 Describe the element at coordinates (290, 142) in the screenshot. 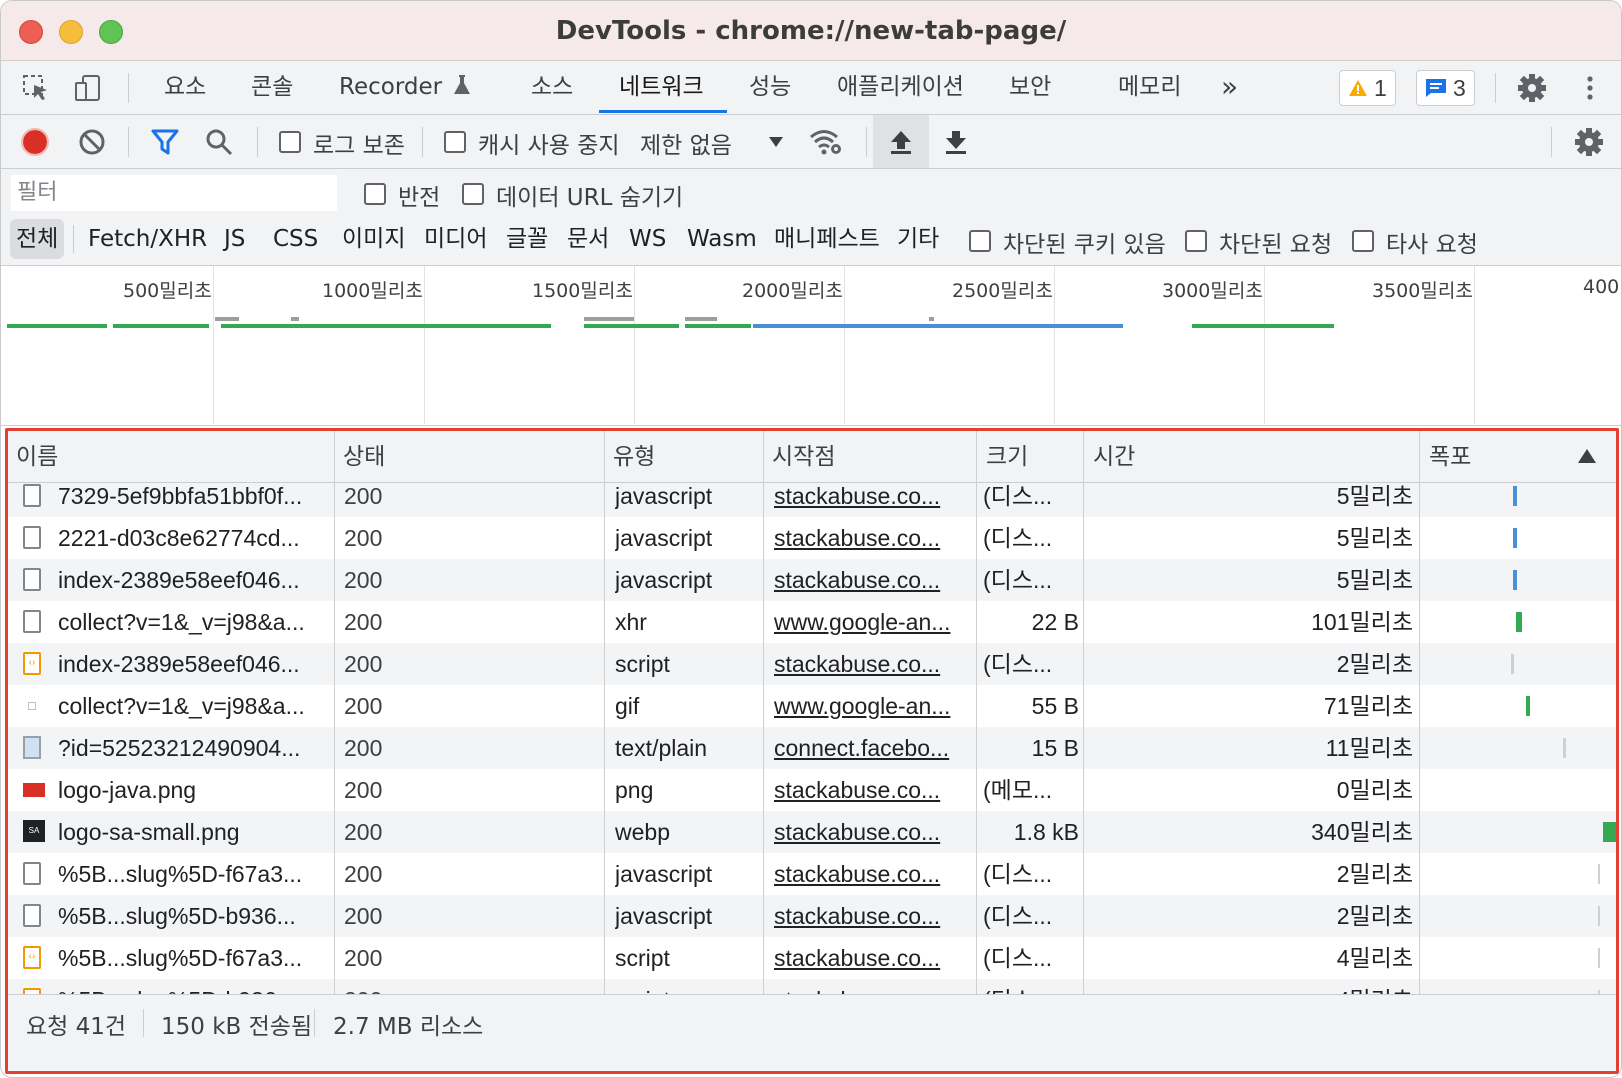

I see `preserve-log-checkbox` at that location.